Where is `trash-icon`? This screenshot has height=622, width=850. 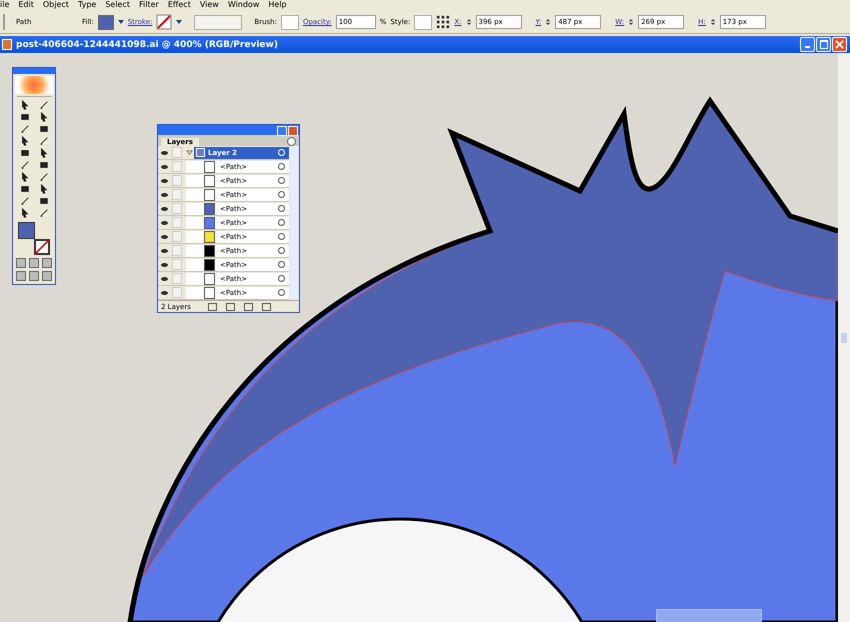 trash-icon is located at coordinates (266, 306).